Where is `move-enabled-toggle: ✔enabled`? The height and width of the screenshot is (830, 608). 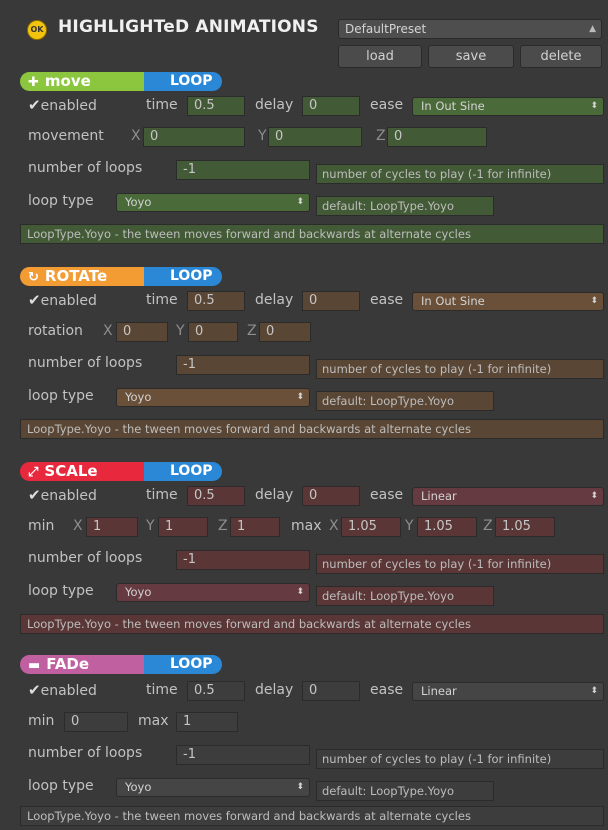 move-enabled-toggle: ✔enabled is located at coordinates (62, 105).